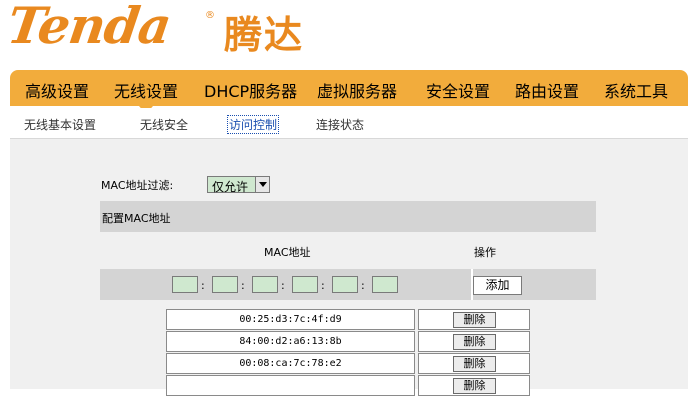 Image resolution: width=696 pixels, height=396 pixels. Describe the element at coordinates (485, 252) in the screenshot. I see `column-header-operation: 操作` at that location.